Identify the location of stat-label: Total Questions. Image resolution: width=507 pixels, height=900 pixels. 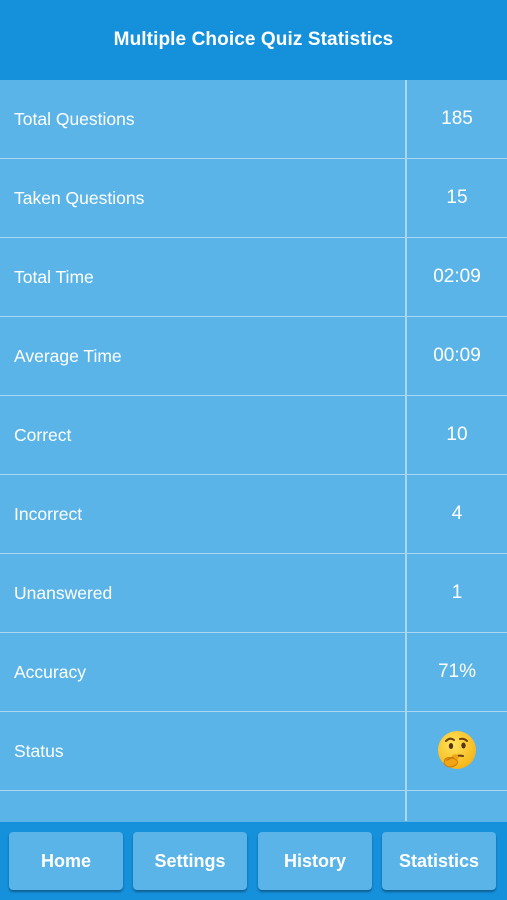
(74, 118).